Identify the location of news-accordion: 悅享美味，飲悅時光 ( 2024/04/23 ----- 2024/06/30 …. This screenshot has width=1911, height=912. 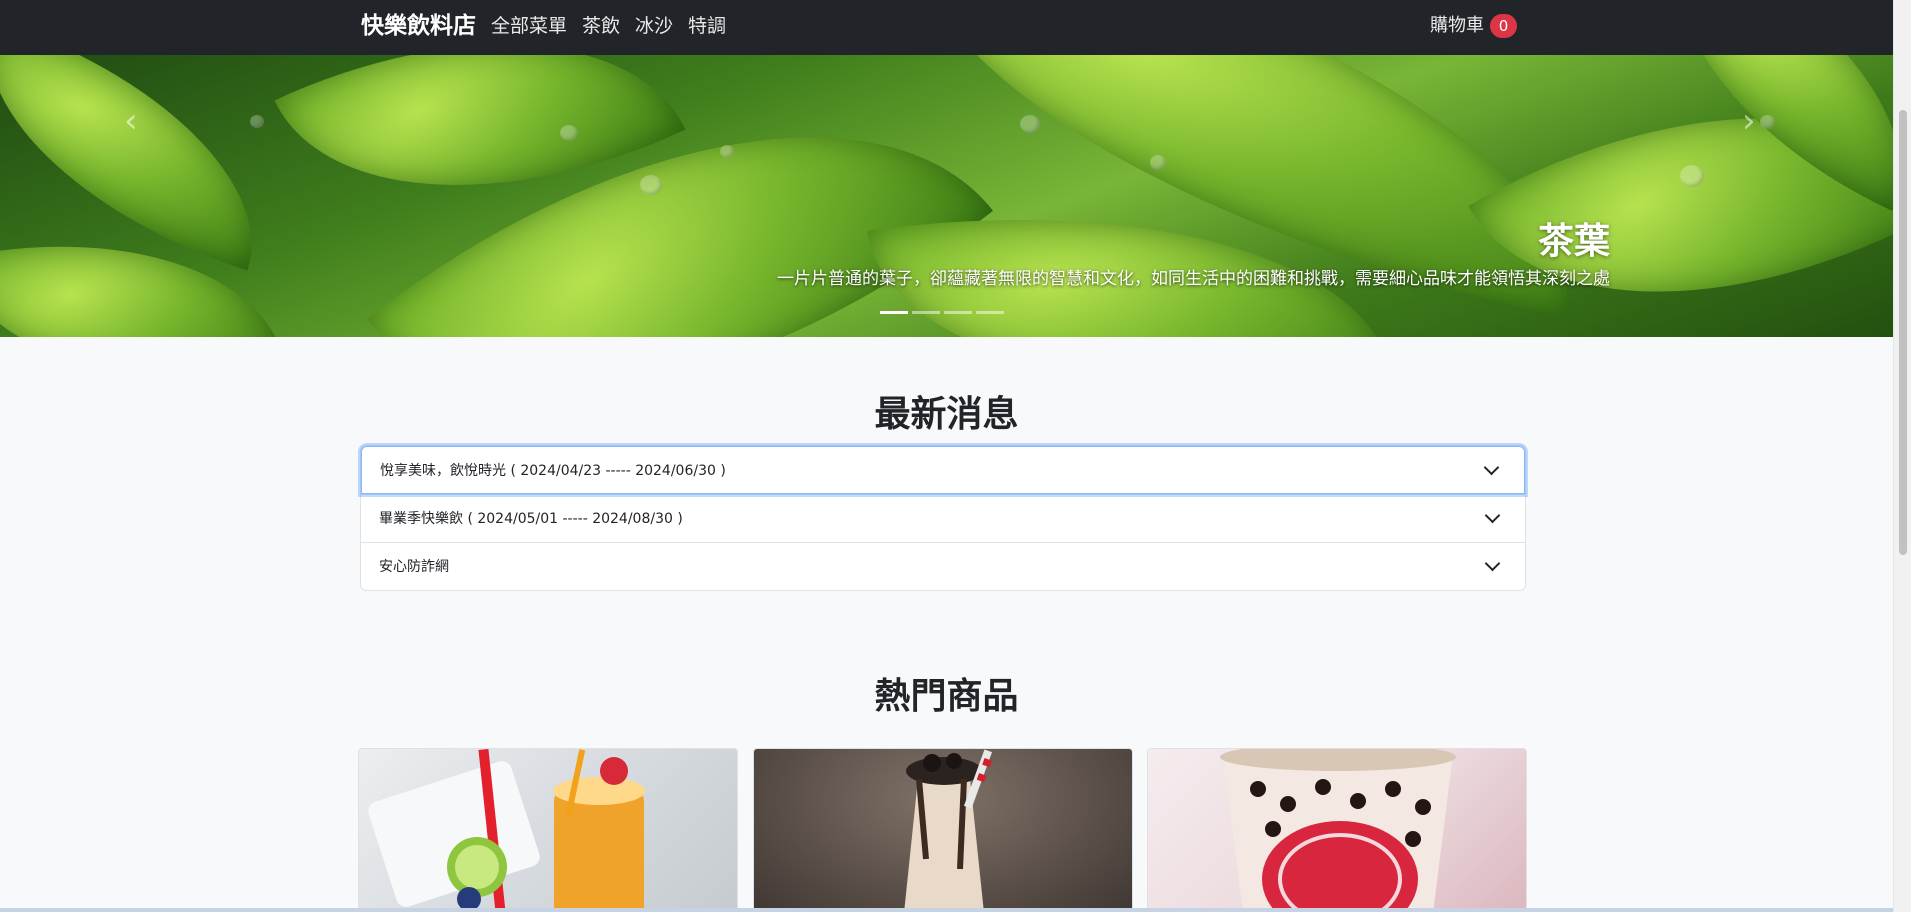
(943, 518).